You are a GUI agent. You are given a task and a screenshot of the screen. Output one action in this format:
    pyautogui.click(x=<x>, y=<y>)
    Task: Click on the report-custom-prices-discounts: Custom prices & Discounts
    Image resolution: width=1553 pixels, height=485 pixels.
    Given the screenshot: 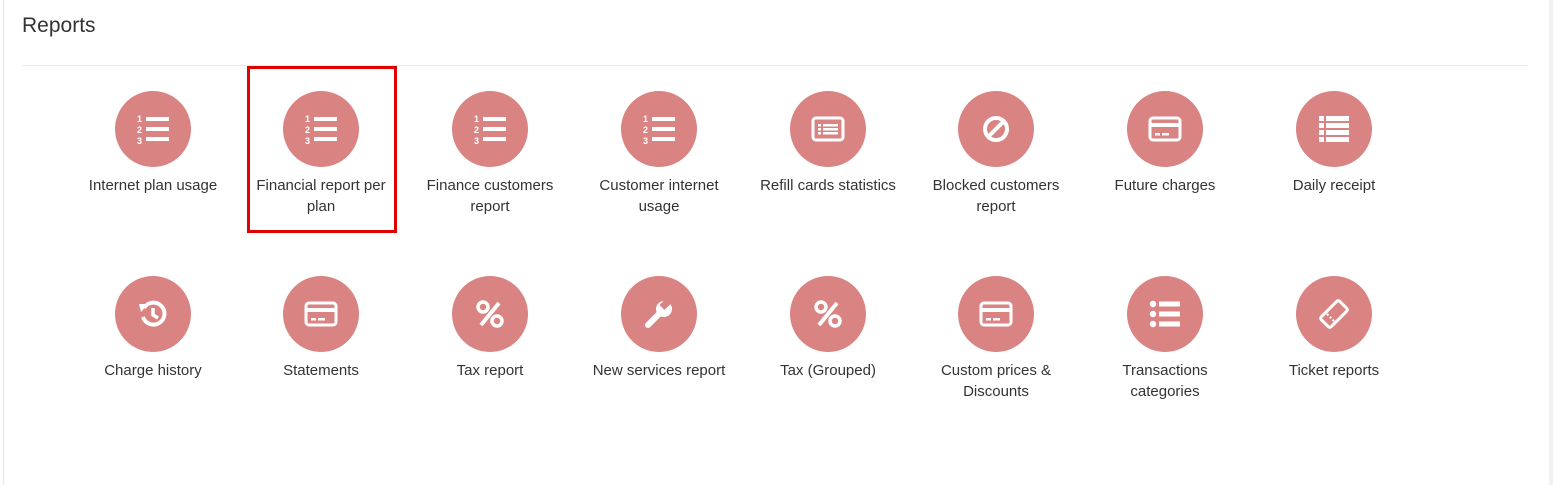 What is the action you would take?
    pyautogui.click(x=996, y=339)
    